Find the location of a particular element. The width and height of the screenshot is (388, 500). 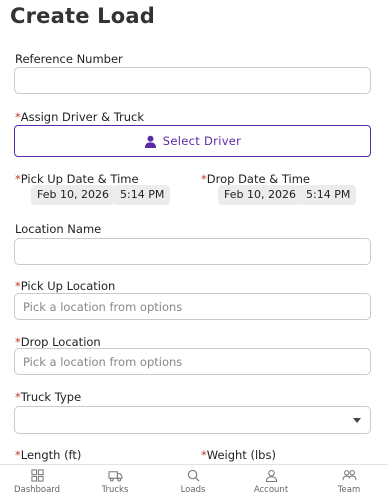

tab-trucks: Trucks is located at coordinates (115, 482).